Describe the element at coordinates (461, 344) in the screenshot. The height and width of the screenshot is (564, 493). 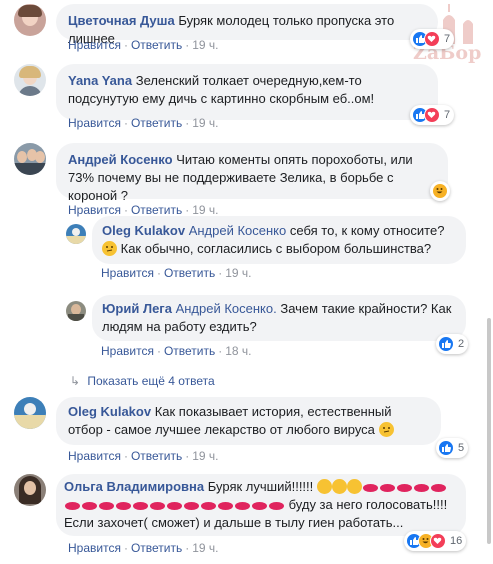
I see `reaction-count: 2` at that location.